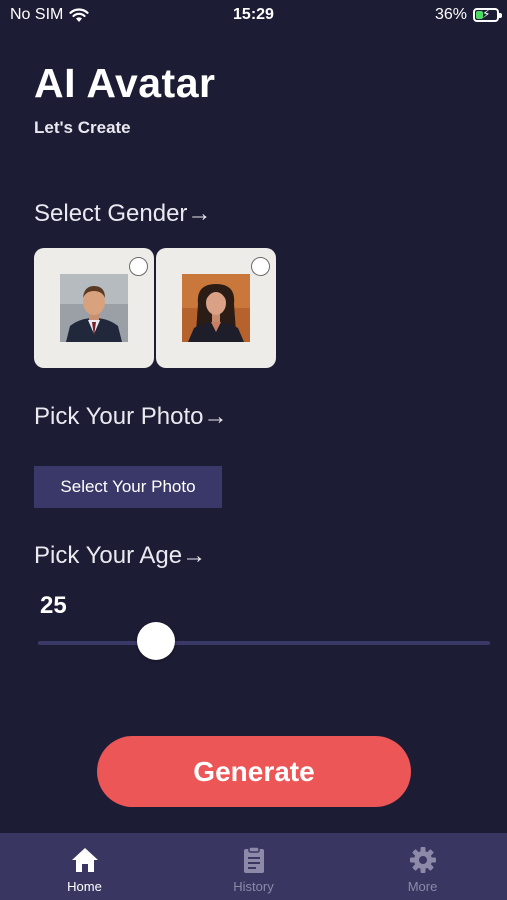  What do you see at coordinates (131, 416) in the screenshot?
I see `pick-photo-label: Pick Your Photo→` at bounding box center [131, 416].